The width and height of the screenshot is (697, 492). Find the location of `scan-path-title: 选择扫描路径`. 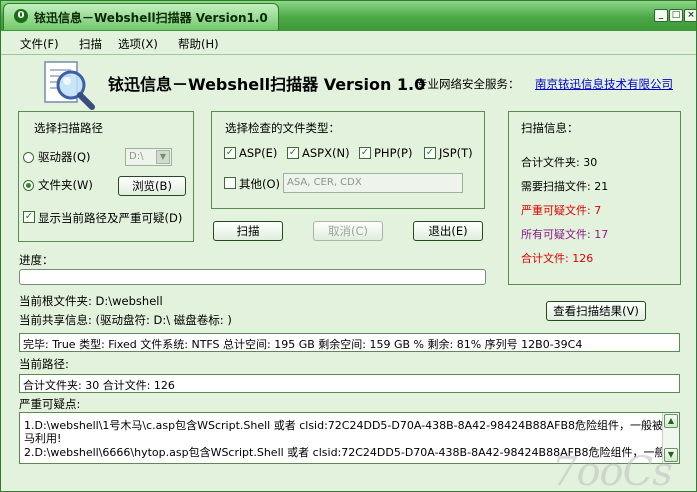

scan-path-title: 选择扫描路径 is located at coordinates (68, 128).